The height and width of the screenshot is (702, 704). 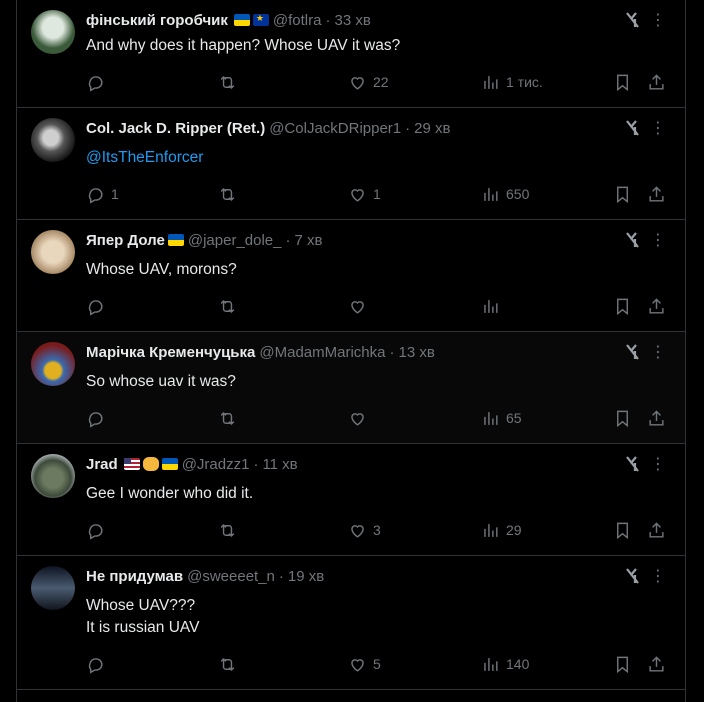 What do you see at coordinates (377, 194) in the screenshot?
I see `like-count: 1` at bounding box center [377, 194].